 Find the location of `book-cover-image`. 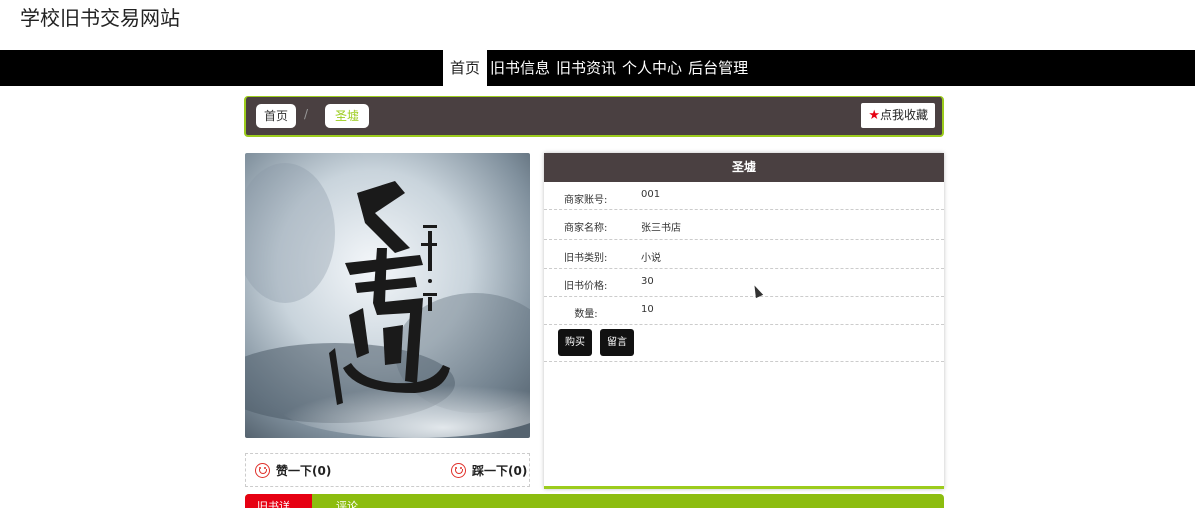

book-cover-image is located at coordinates (387, 295).